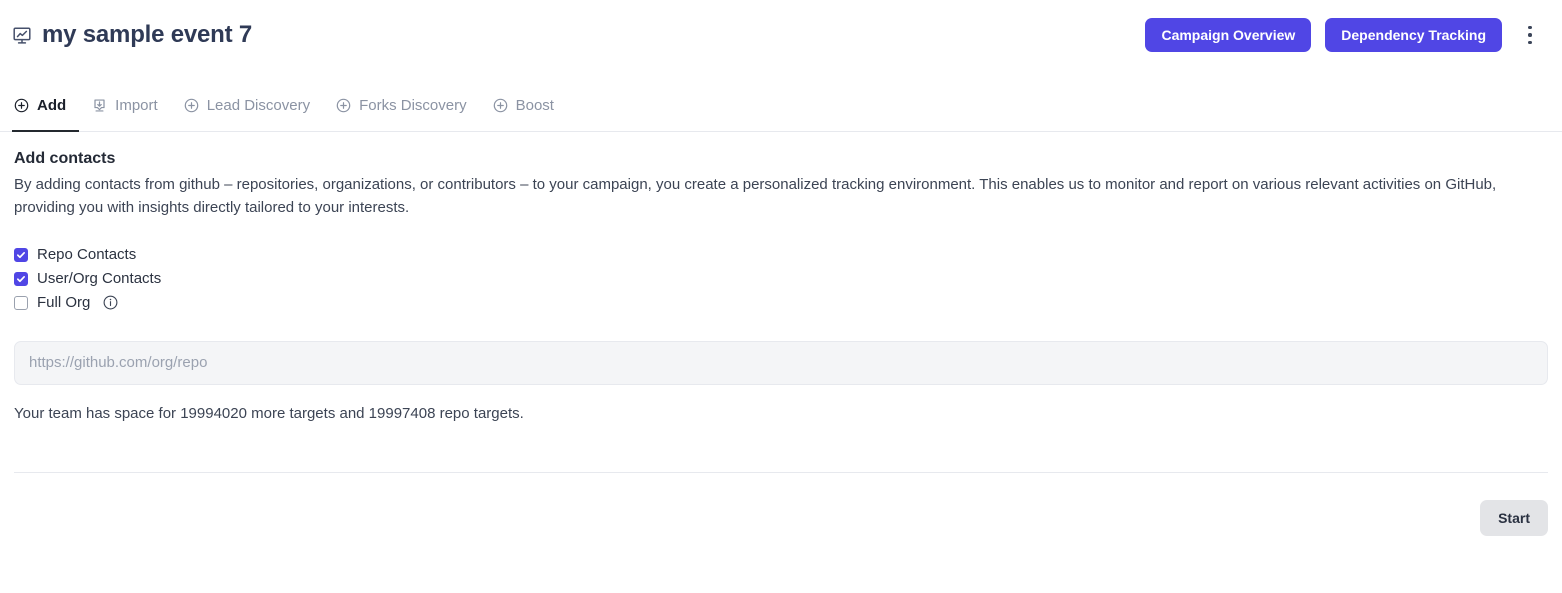 The image size is (1562, 593). I want to click on tab-add: Add, so click(46, 101).